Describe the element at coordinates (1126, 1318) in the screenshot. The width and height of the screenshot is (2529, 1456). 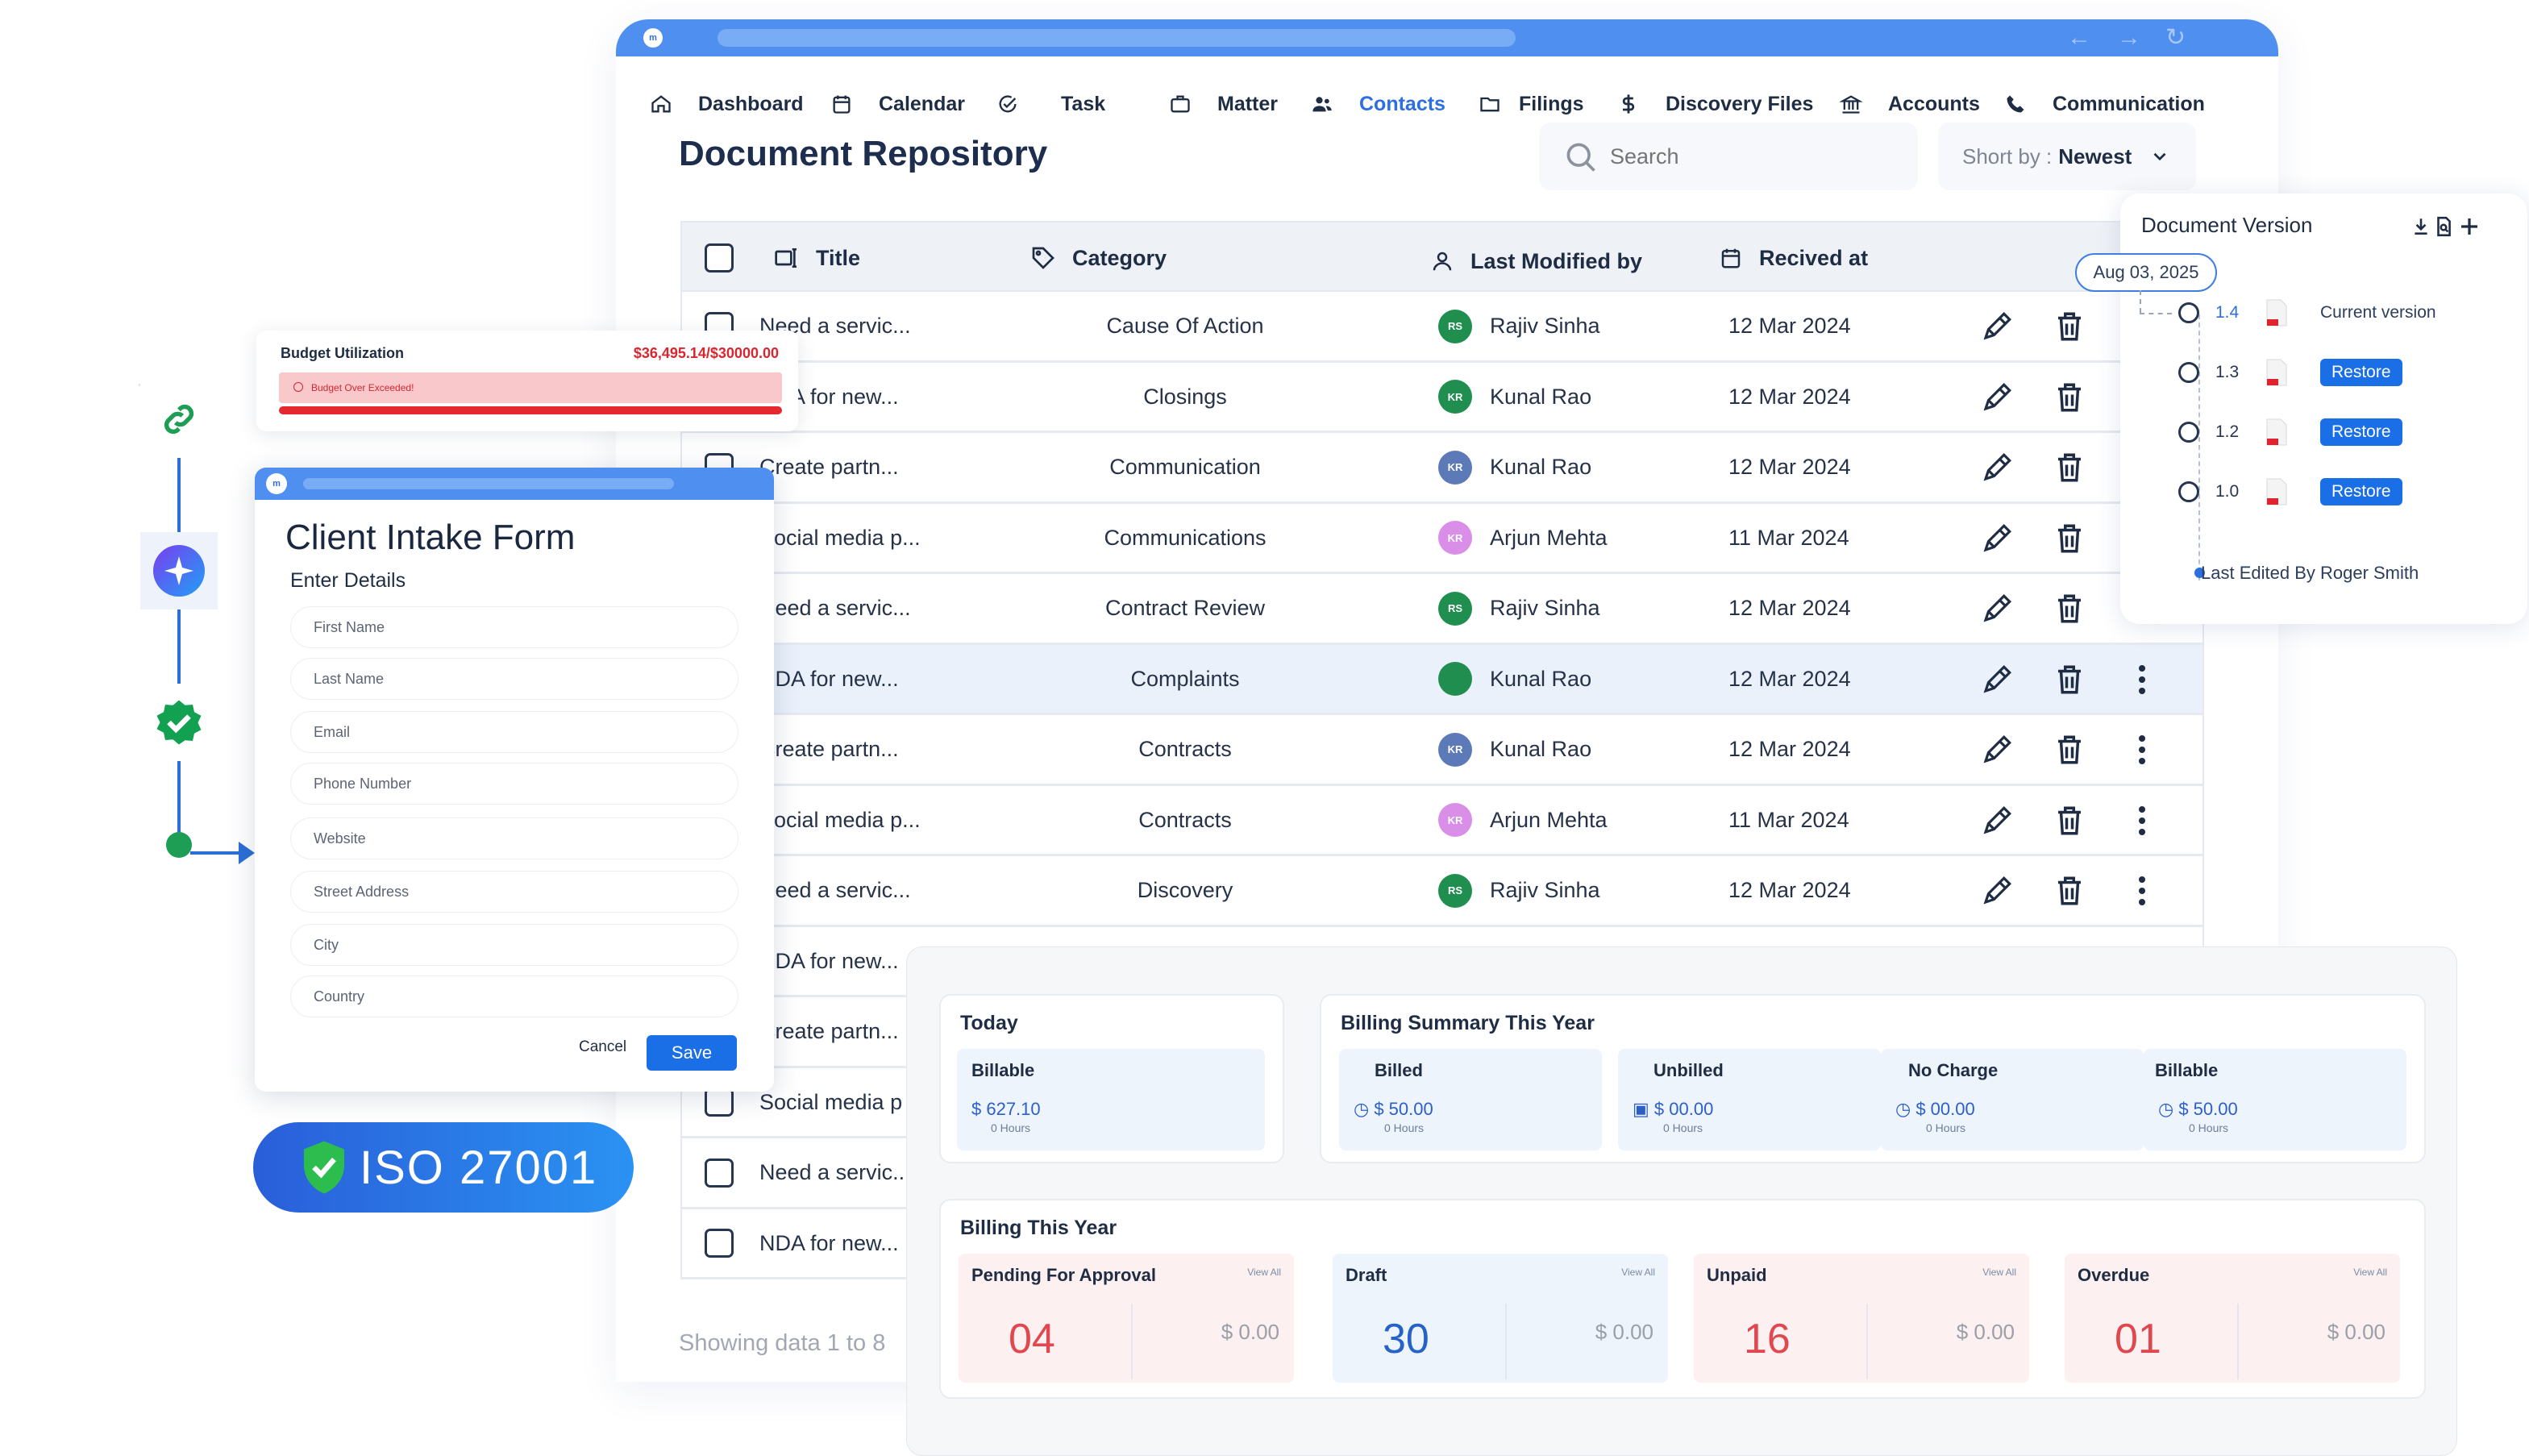
I see `pending-approval-card: Pending For Approval View All 04 $ 0.00` at that location.